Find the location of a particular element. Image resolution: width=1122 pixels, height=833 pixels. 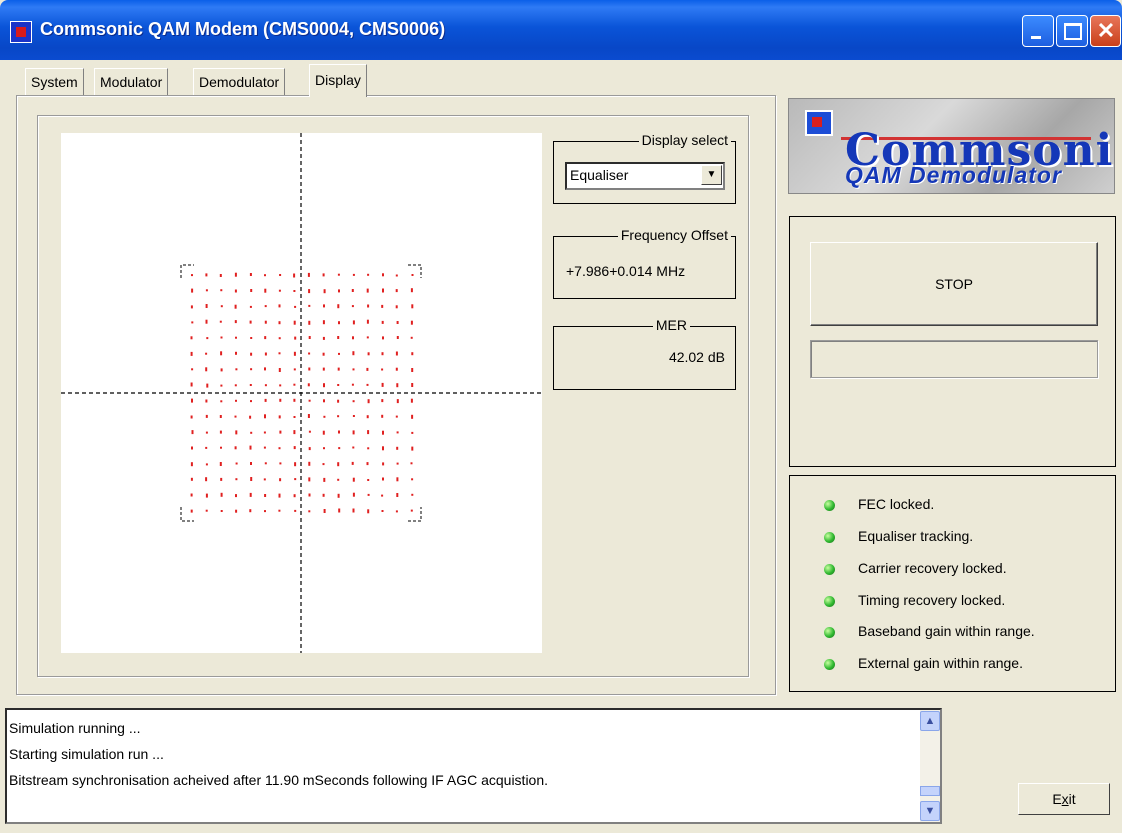

dropdown-arrow-icon: ▼ is located at coordinates (711, 175).